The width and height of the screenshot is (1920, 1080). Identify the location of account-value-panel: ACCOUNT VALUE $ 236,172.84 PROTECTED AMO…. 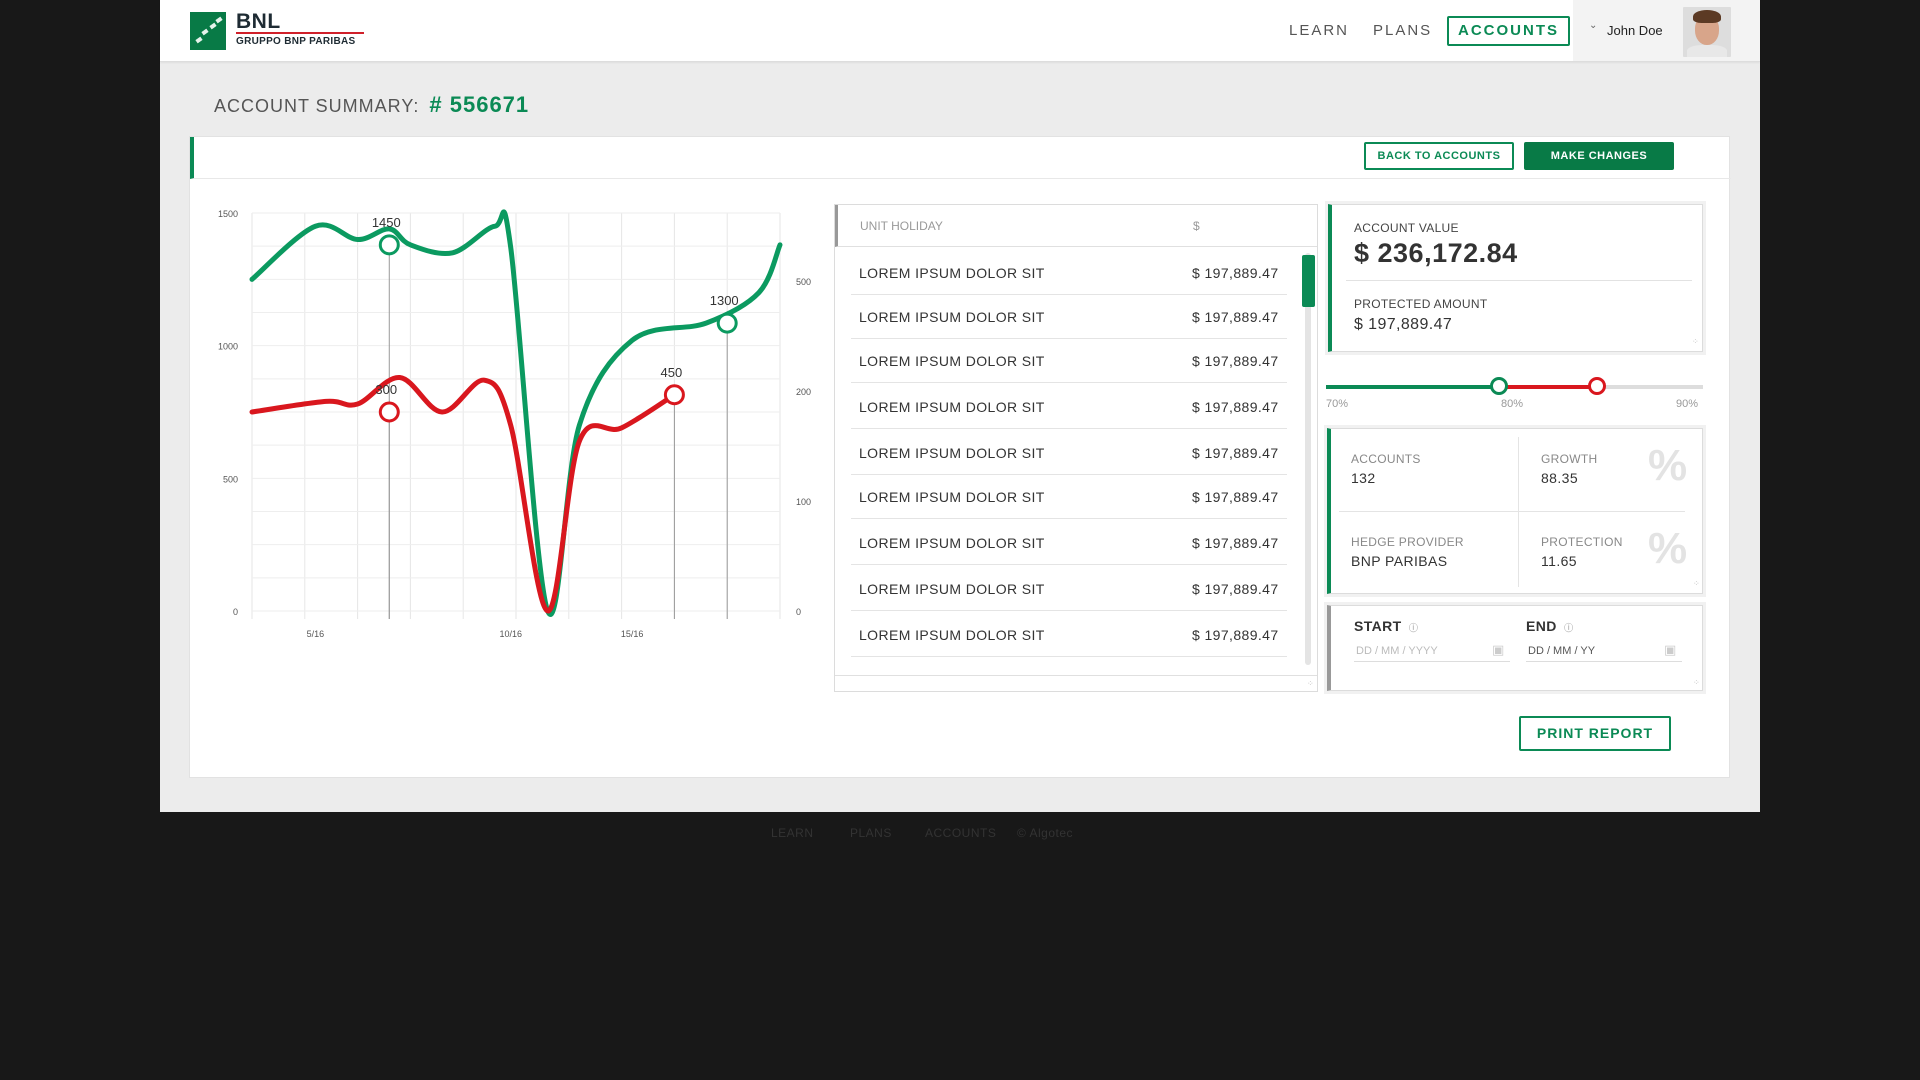
(1515, 278).